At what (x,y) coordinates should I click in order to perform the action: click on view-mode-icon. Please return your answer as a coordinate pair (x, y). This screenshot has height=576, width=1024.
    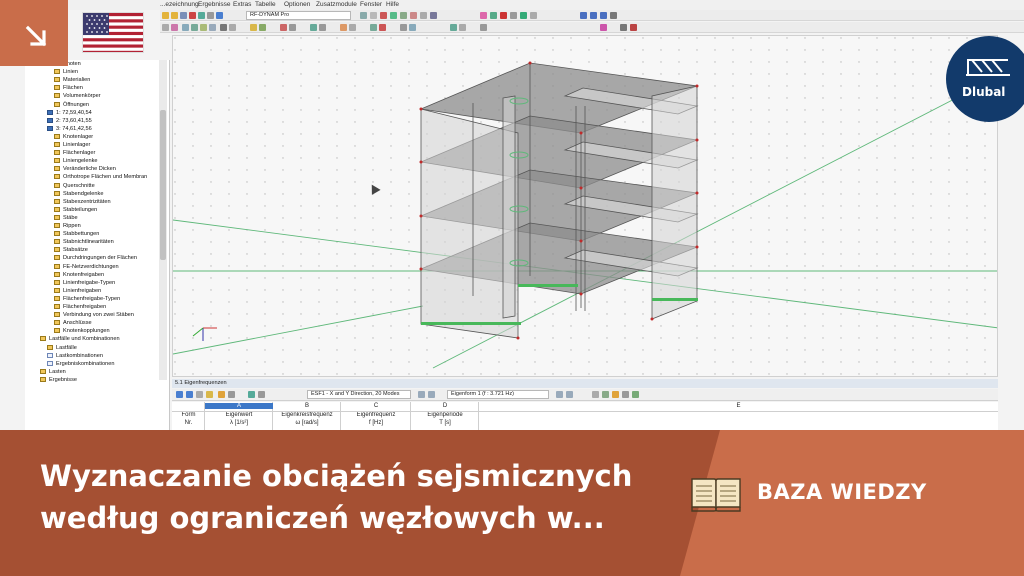
    Looking at the image, I should click on (595, 394).